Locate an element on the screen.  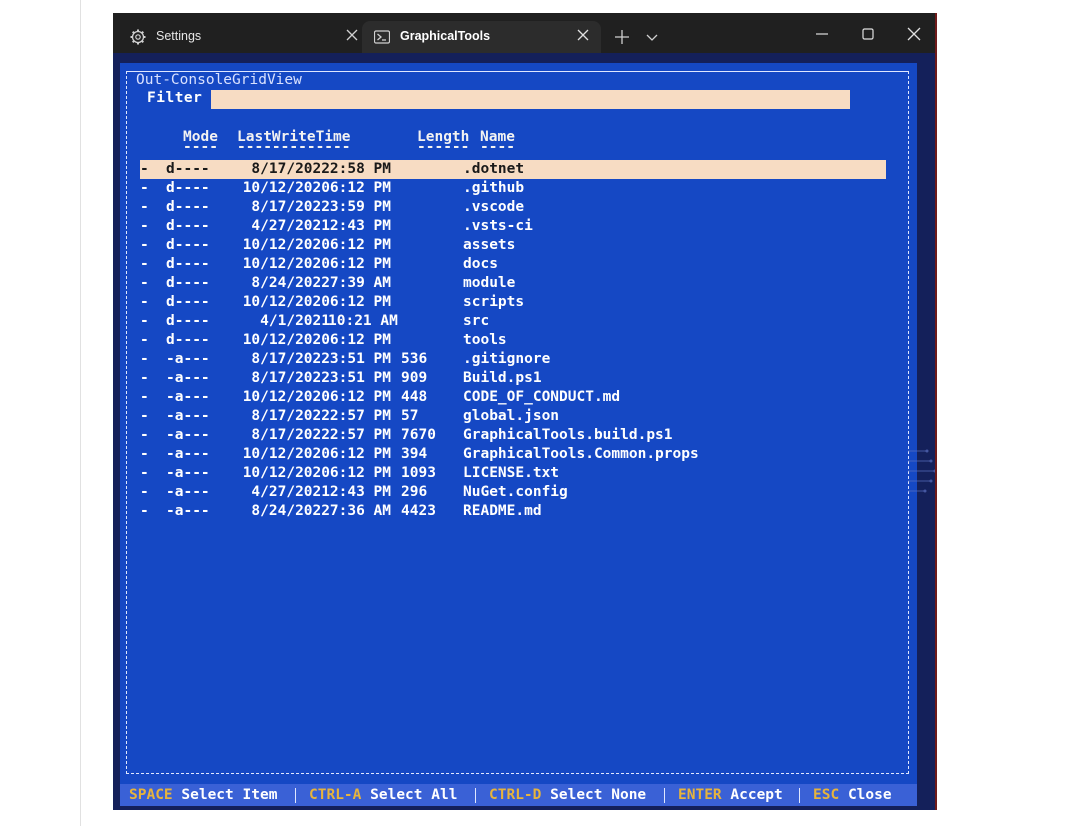
close-window-icon is located at coordinates (914, 34).